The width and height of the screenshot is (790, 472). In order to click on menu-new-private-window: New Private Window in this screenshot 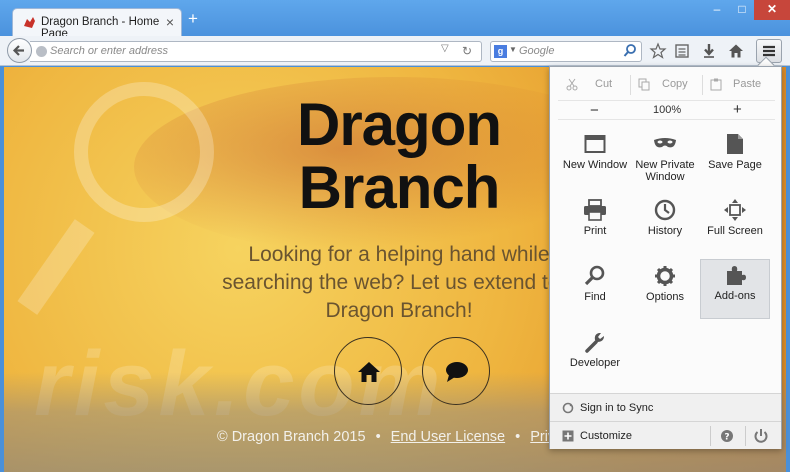, I will do `click(665, 160)`.